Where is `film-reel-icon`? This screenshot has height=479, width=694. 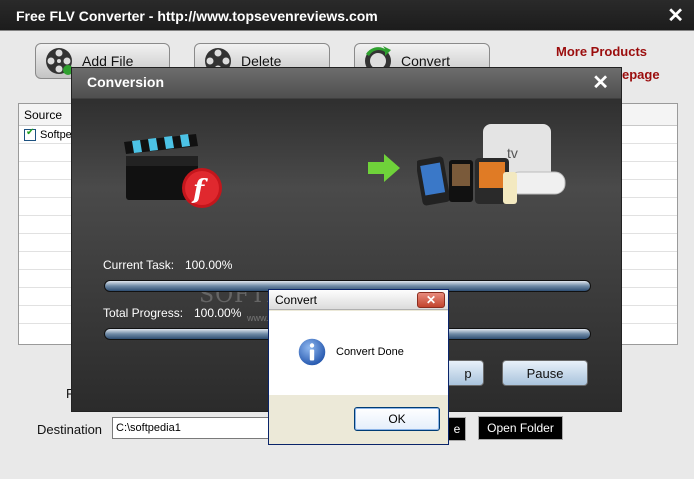
film-reel-icon is located at coordinates (59, 61).